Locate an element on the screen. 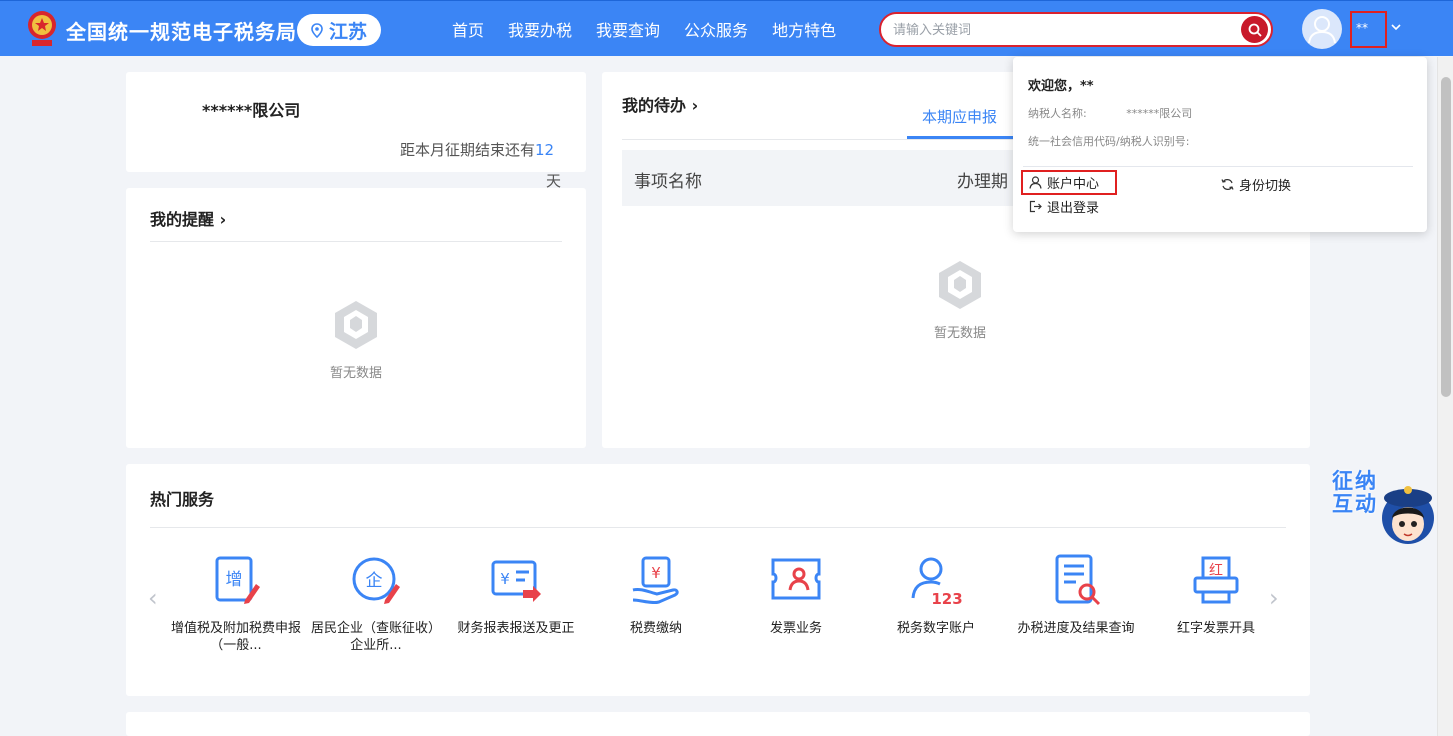 The height and width of the screenshot is (736, 1453). invoice-icon is located at coordinates (796, 579).